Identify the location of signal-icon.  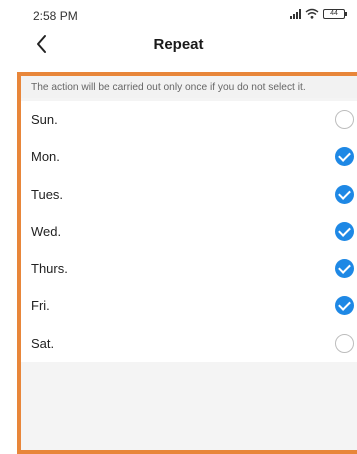
(295, 13).